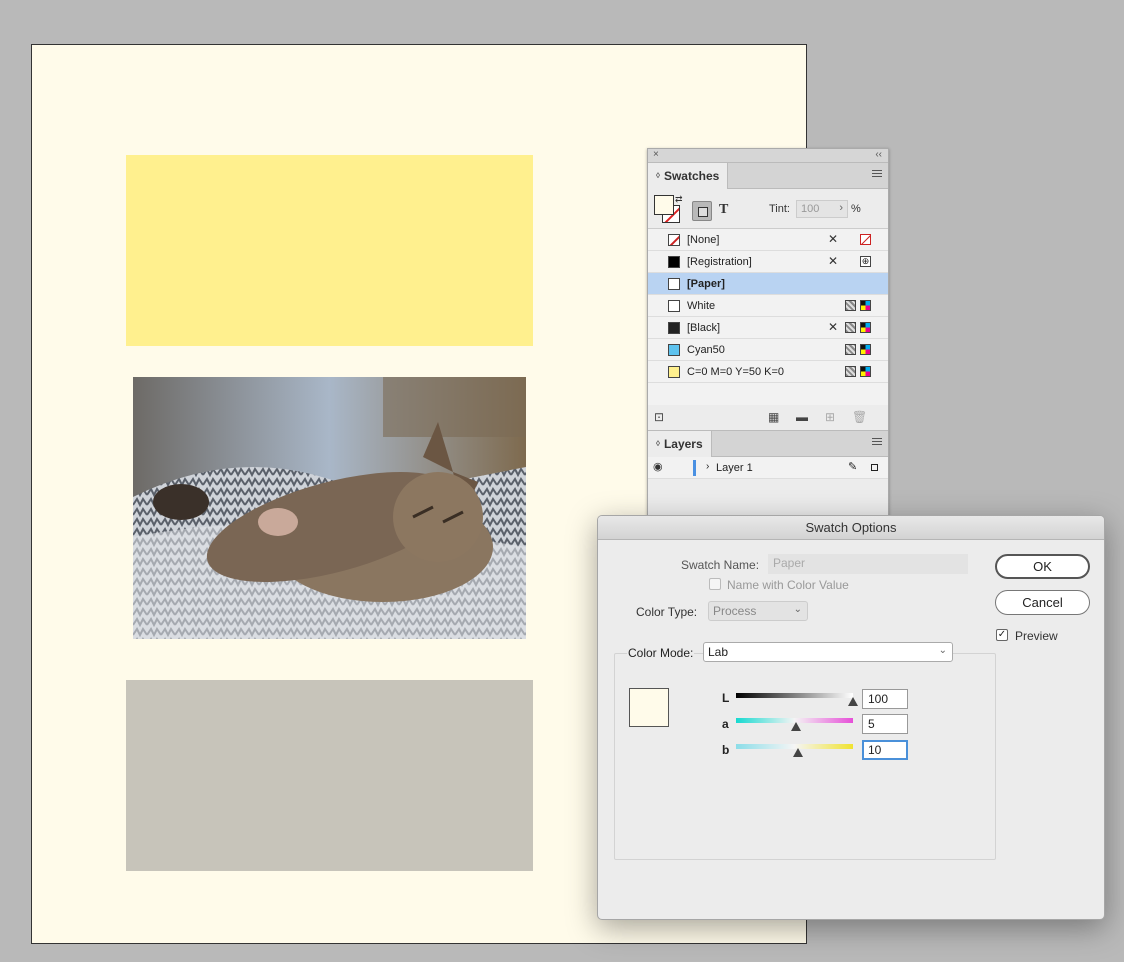 Image resolution: width=1124 pixels, height=962 pixels. What do you see at coordinates (828, 652) in the screenshot?
I see `color-mode-select: Lab ⌄` at bounding box center [828, 652].